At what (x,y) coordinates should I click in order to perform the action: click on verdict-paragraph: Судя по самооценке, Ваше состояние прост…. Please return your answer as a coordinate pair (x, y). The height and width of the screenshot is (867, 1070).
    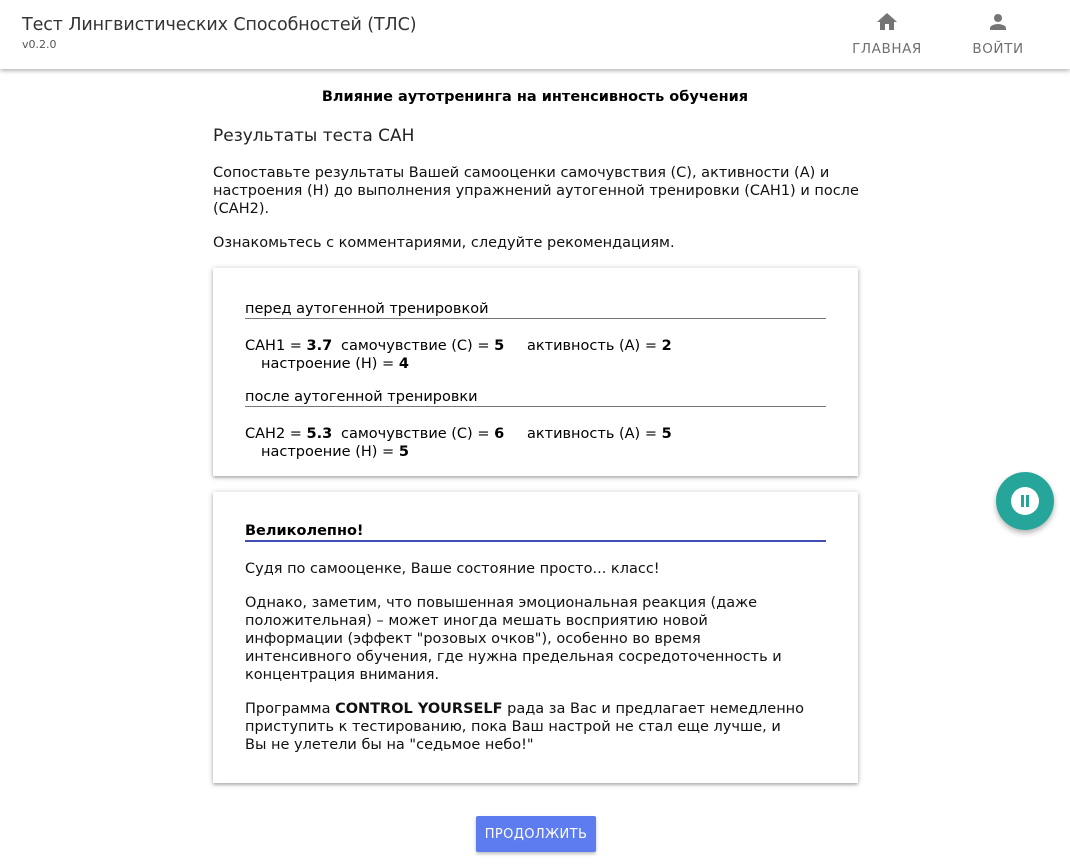
    Looking at the image, I should click on (452, 569).